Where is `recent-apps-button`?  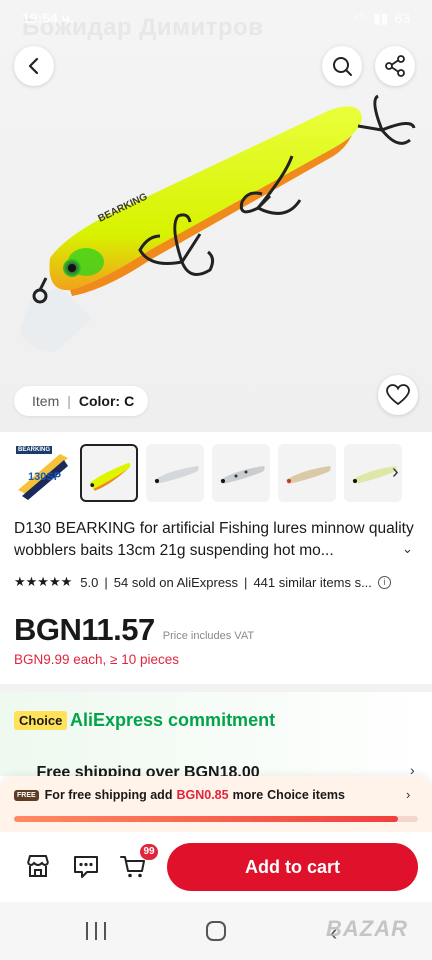 recent-apps-button is located at coordinates (96, 931).